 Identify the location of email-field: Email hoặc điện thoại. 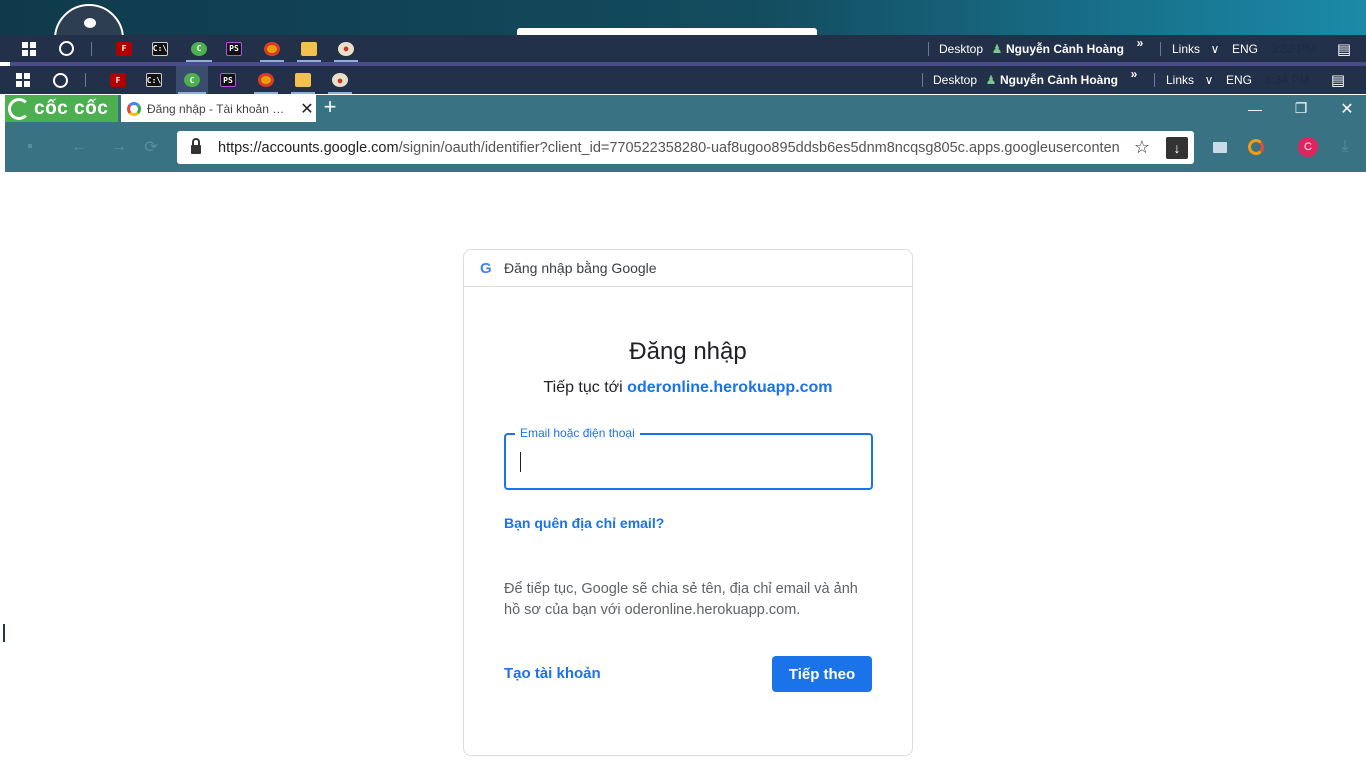
(688, 458).